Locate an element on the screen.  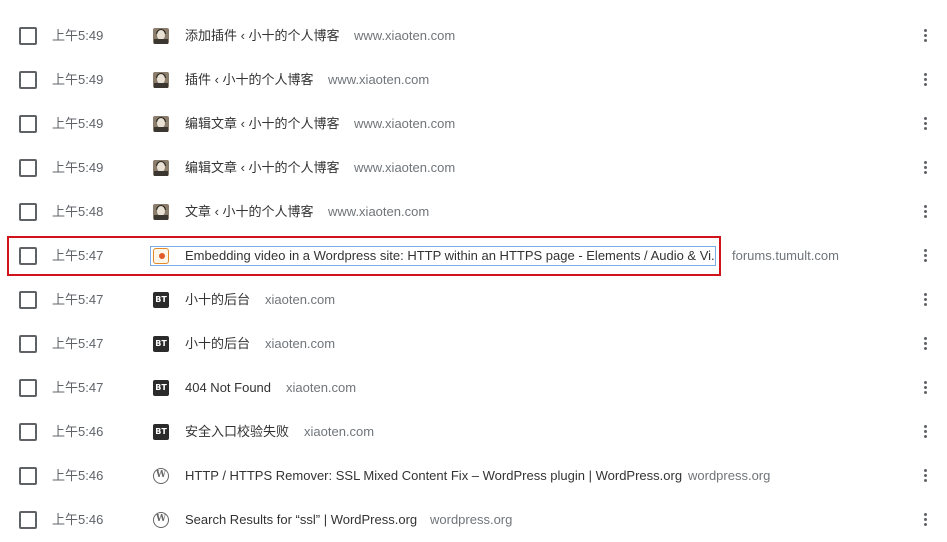
history-row: 上午5:46 BT 安全入口校验失败 xiaoten.com is located at coordinates (473, 432).